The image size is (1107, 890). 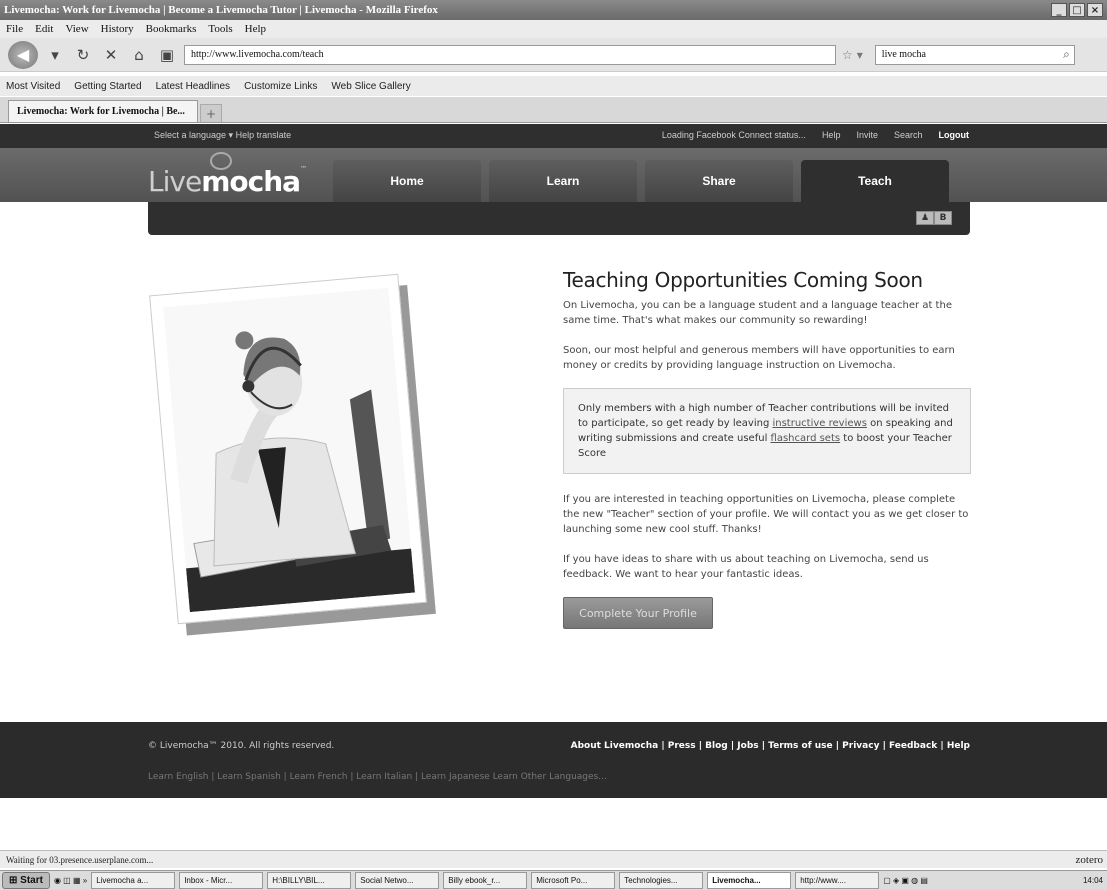 What do you see at coordinates (171, 29) in the screenshot?
I see `menu-bookmarks: Bookmarks` at bounding box center [171, 29].